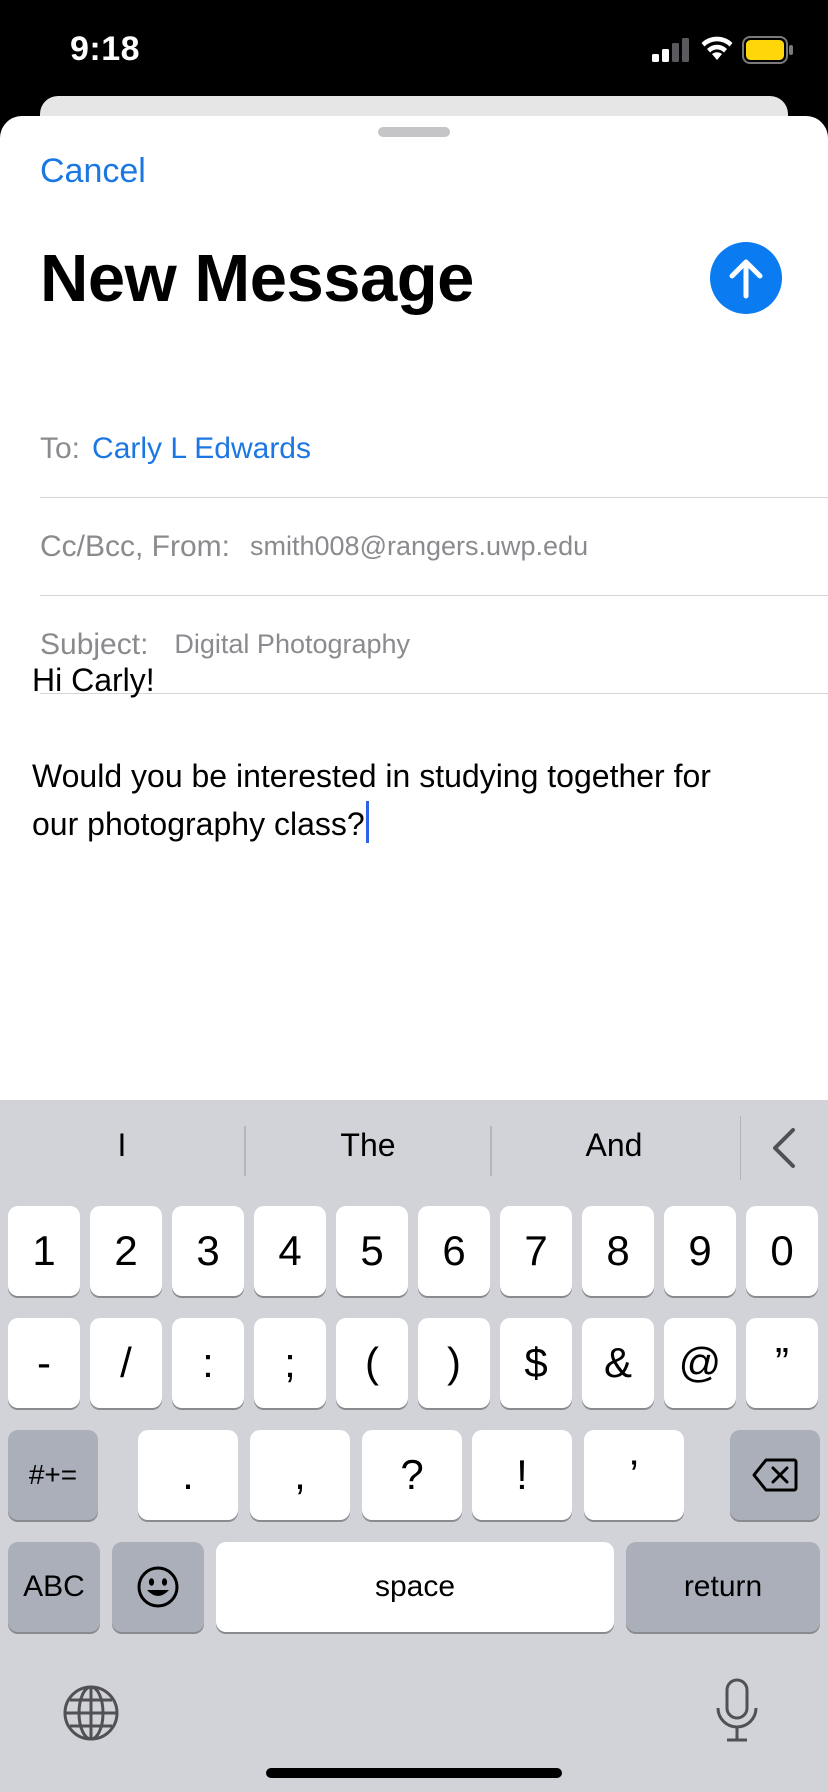 Image resolution: width=828 pixels, height=1792 pixels. What do you see at coordinates (126, 1251) in the screenshot?
I see `key-2: 2` at bounding box center [126, 1251].